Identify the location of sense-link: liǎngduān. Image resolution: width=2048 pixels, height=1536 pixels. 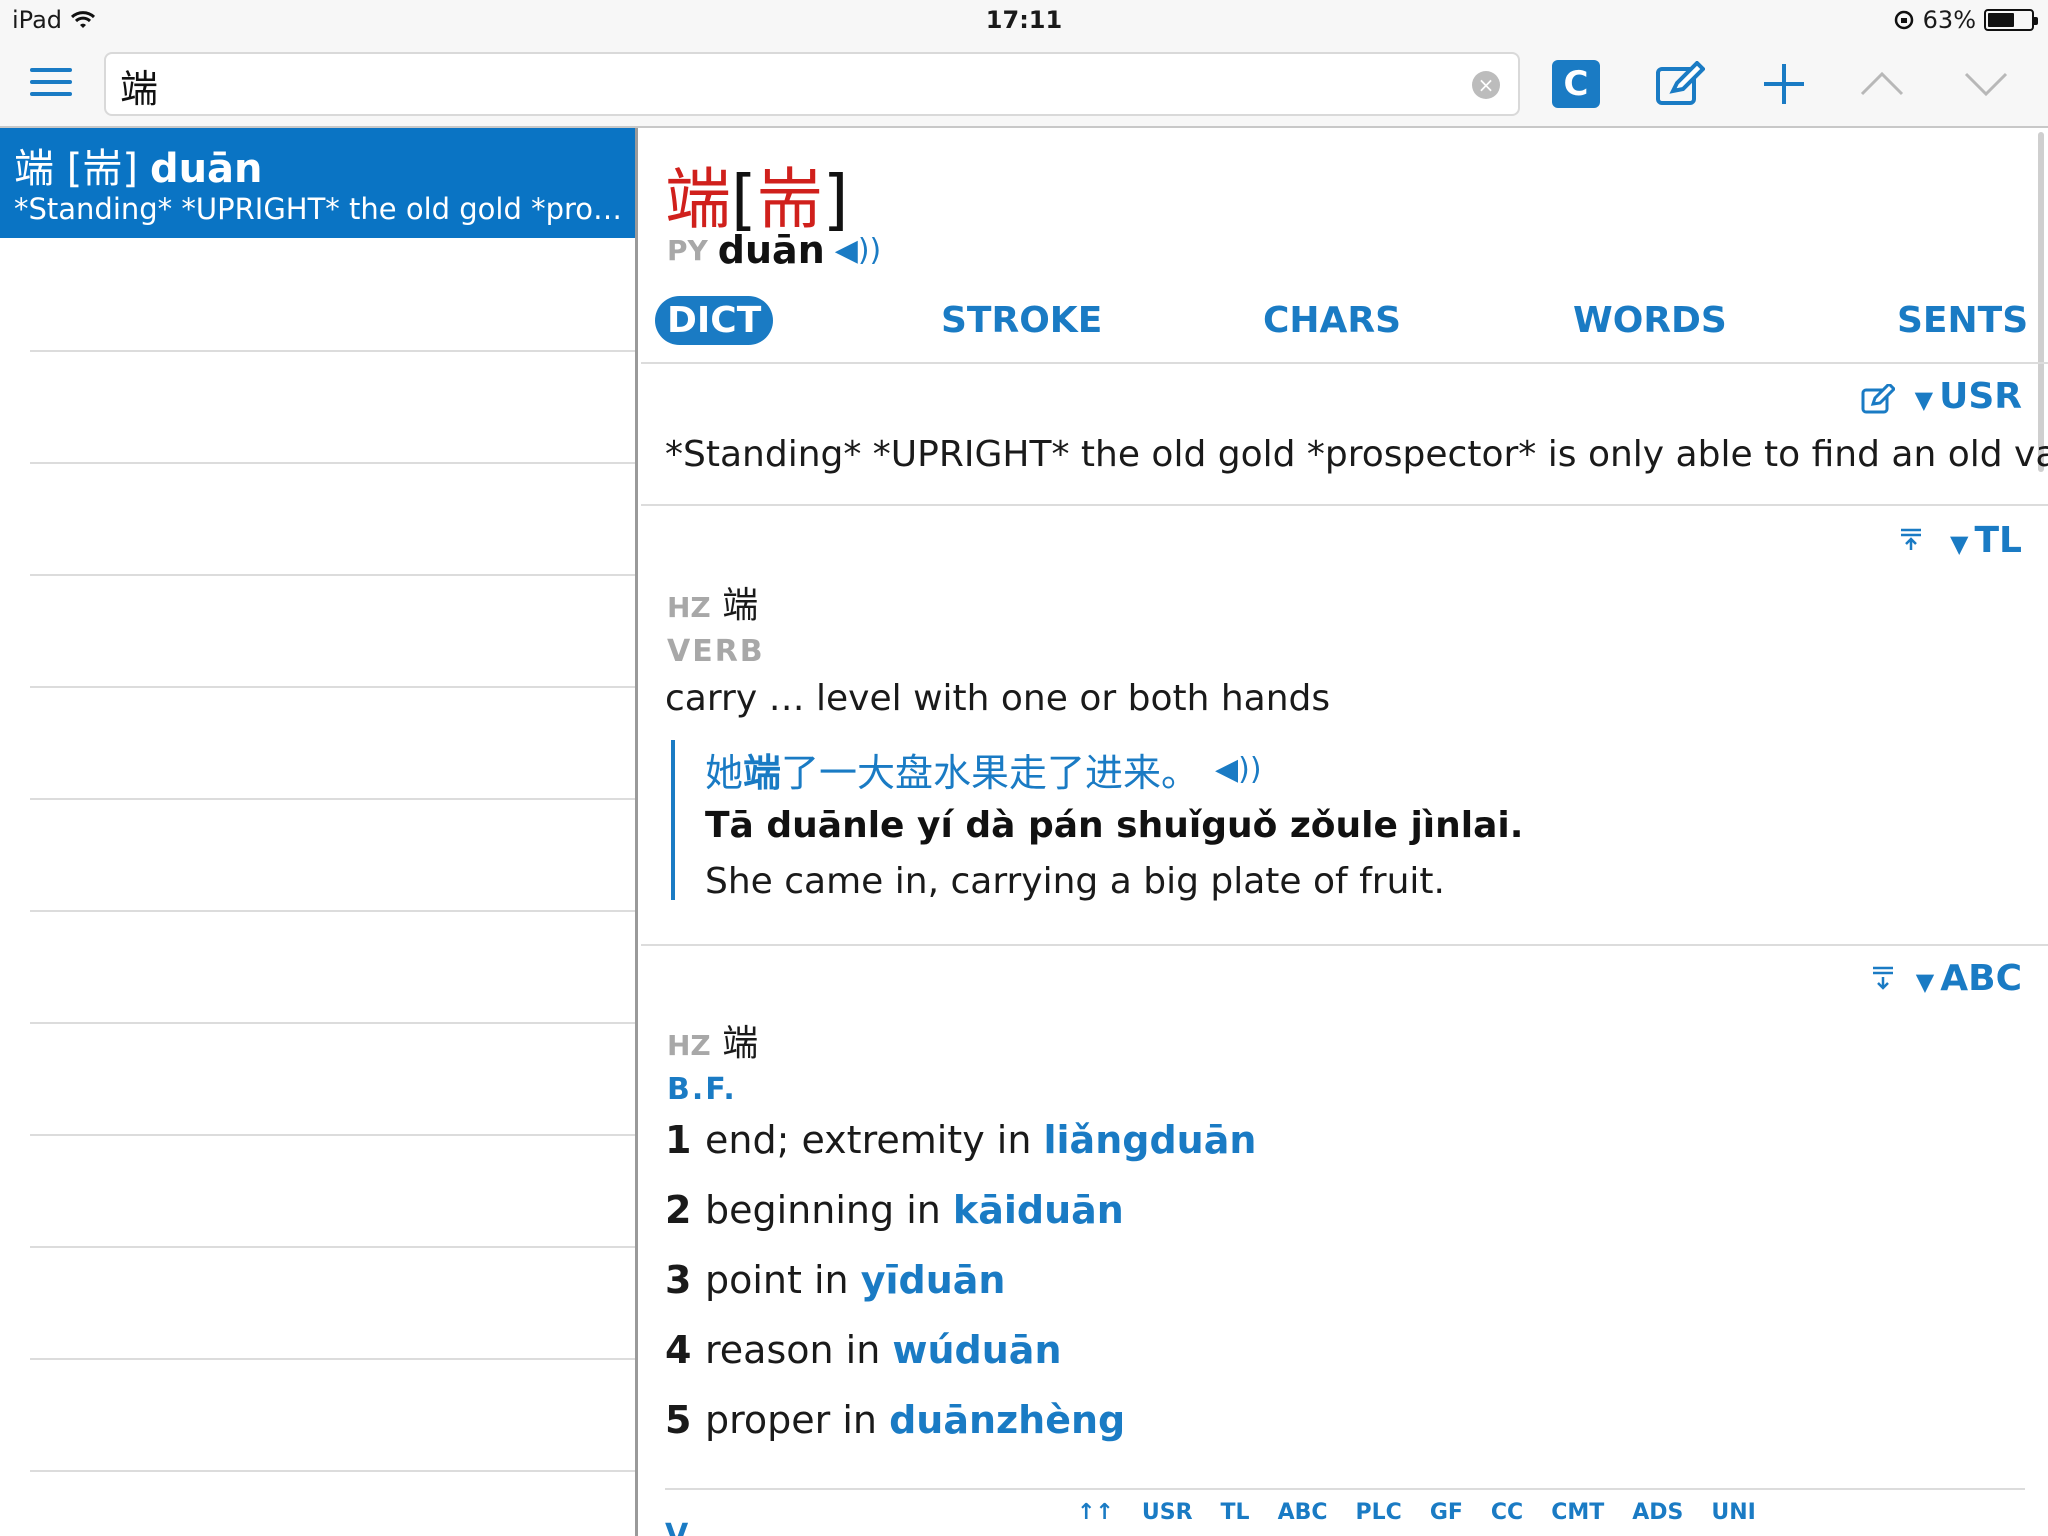
(1150, 1140).